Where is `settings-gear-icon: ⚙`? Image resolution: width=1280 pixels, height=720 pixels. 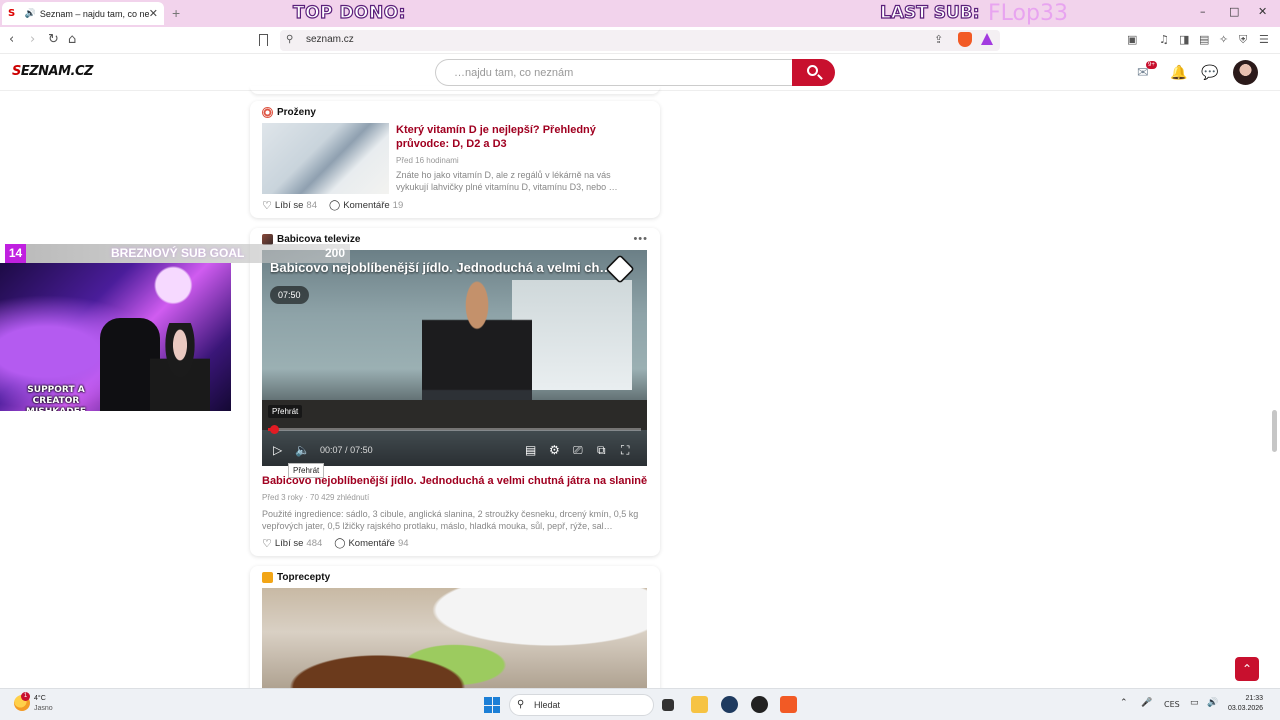
settings-gear-icon: ⚙ is located at coordinates (554, 450).